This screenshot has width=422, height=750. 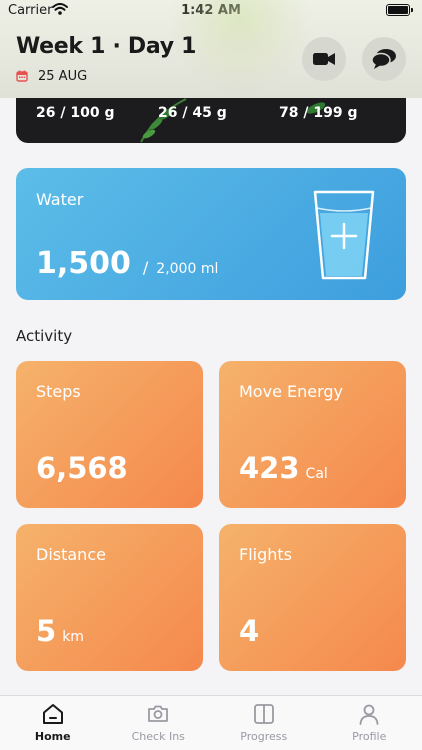 What do you see at coordinates (158, 736) in the screenshot?
I see `tab-label: Check Ins` at bounding box center [158, 736].